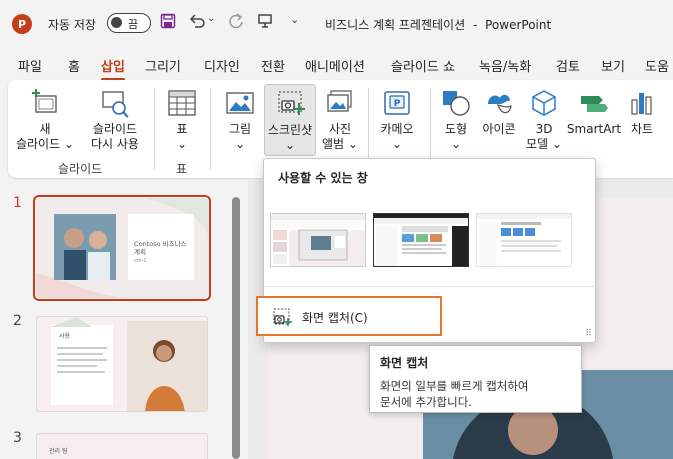 The height and width of the screenshot is (459, 673). Describe the element at coordinates (505, 65) in the screenshot. I see `tab-record: 녹음/녹화` at that location.